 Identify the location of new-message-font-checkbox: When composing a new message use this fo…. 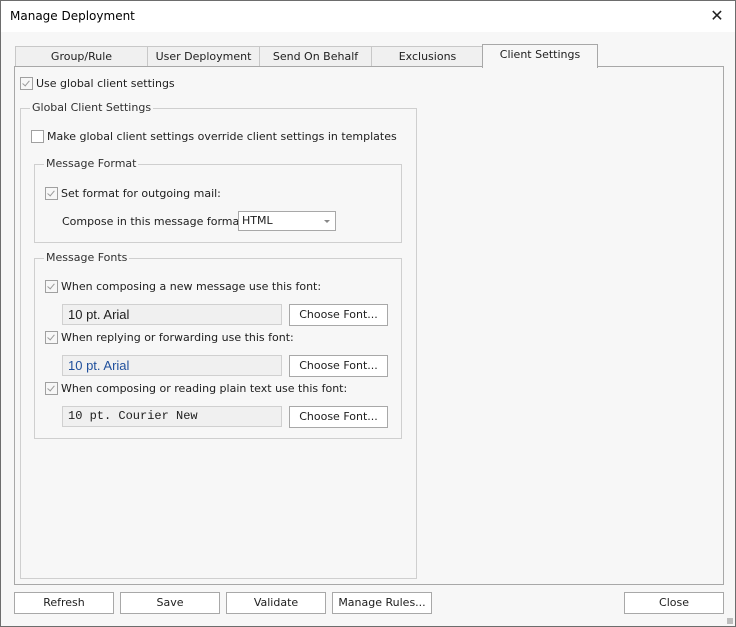
(183, 286).